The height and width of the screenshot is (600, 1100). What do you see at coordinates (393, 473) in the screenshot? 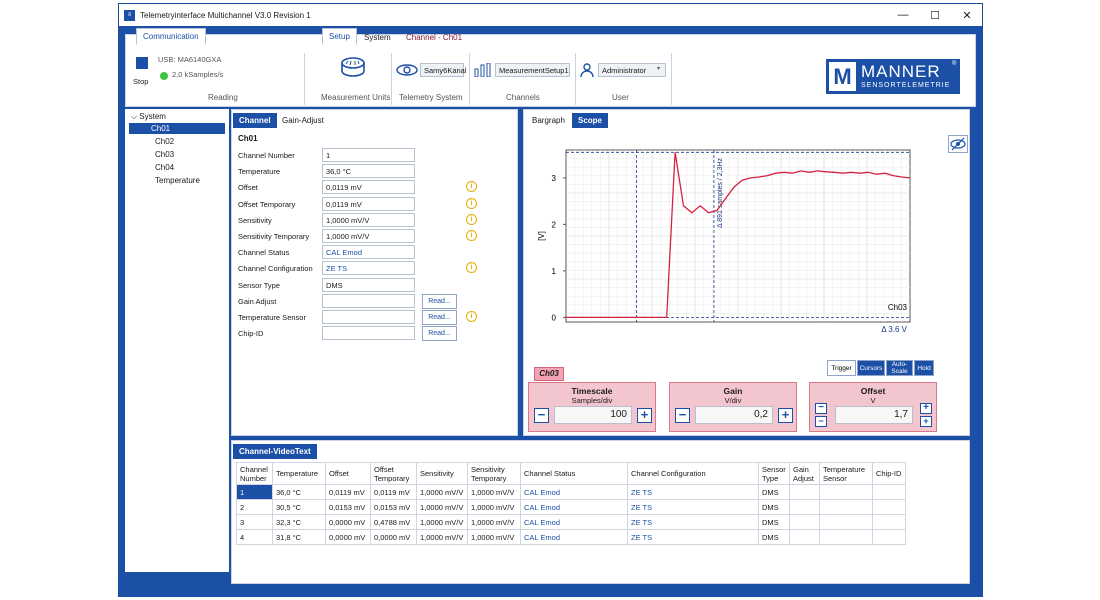
I see `column-header: Offset Temporary` at bounding box center [393, 473].